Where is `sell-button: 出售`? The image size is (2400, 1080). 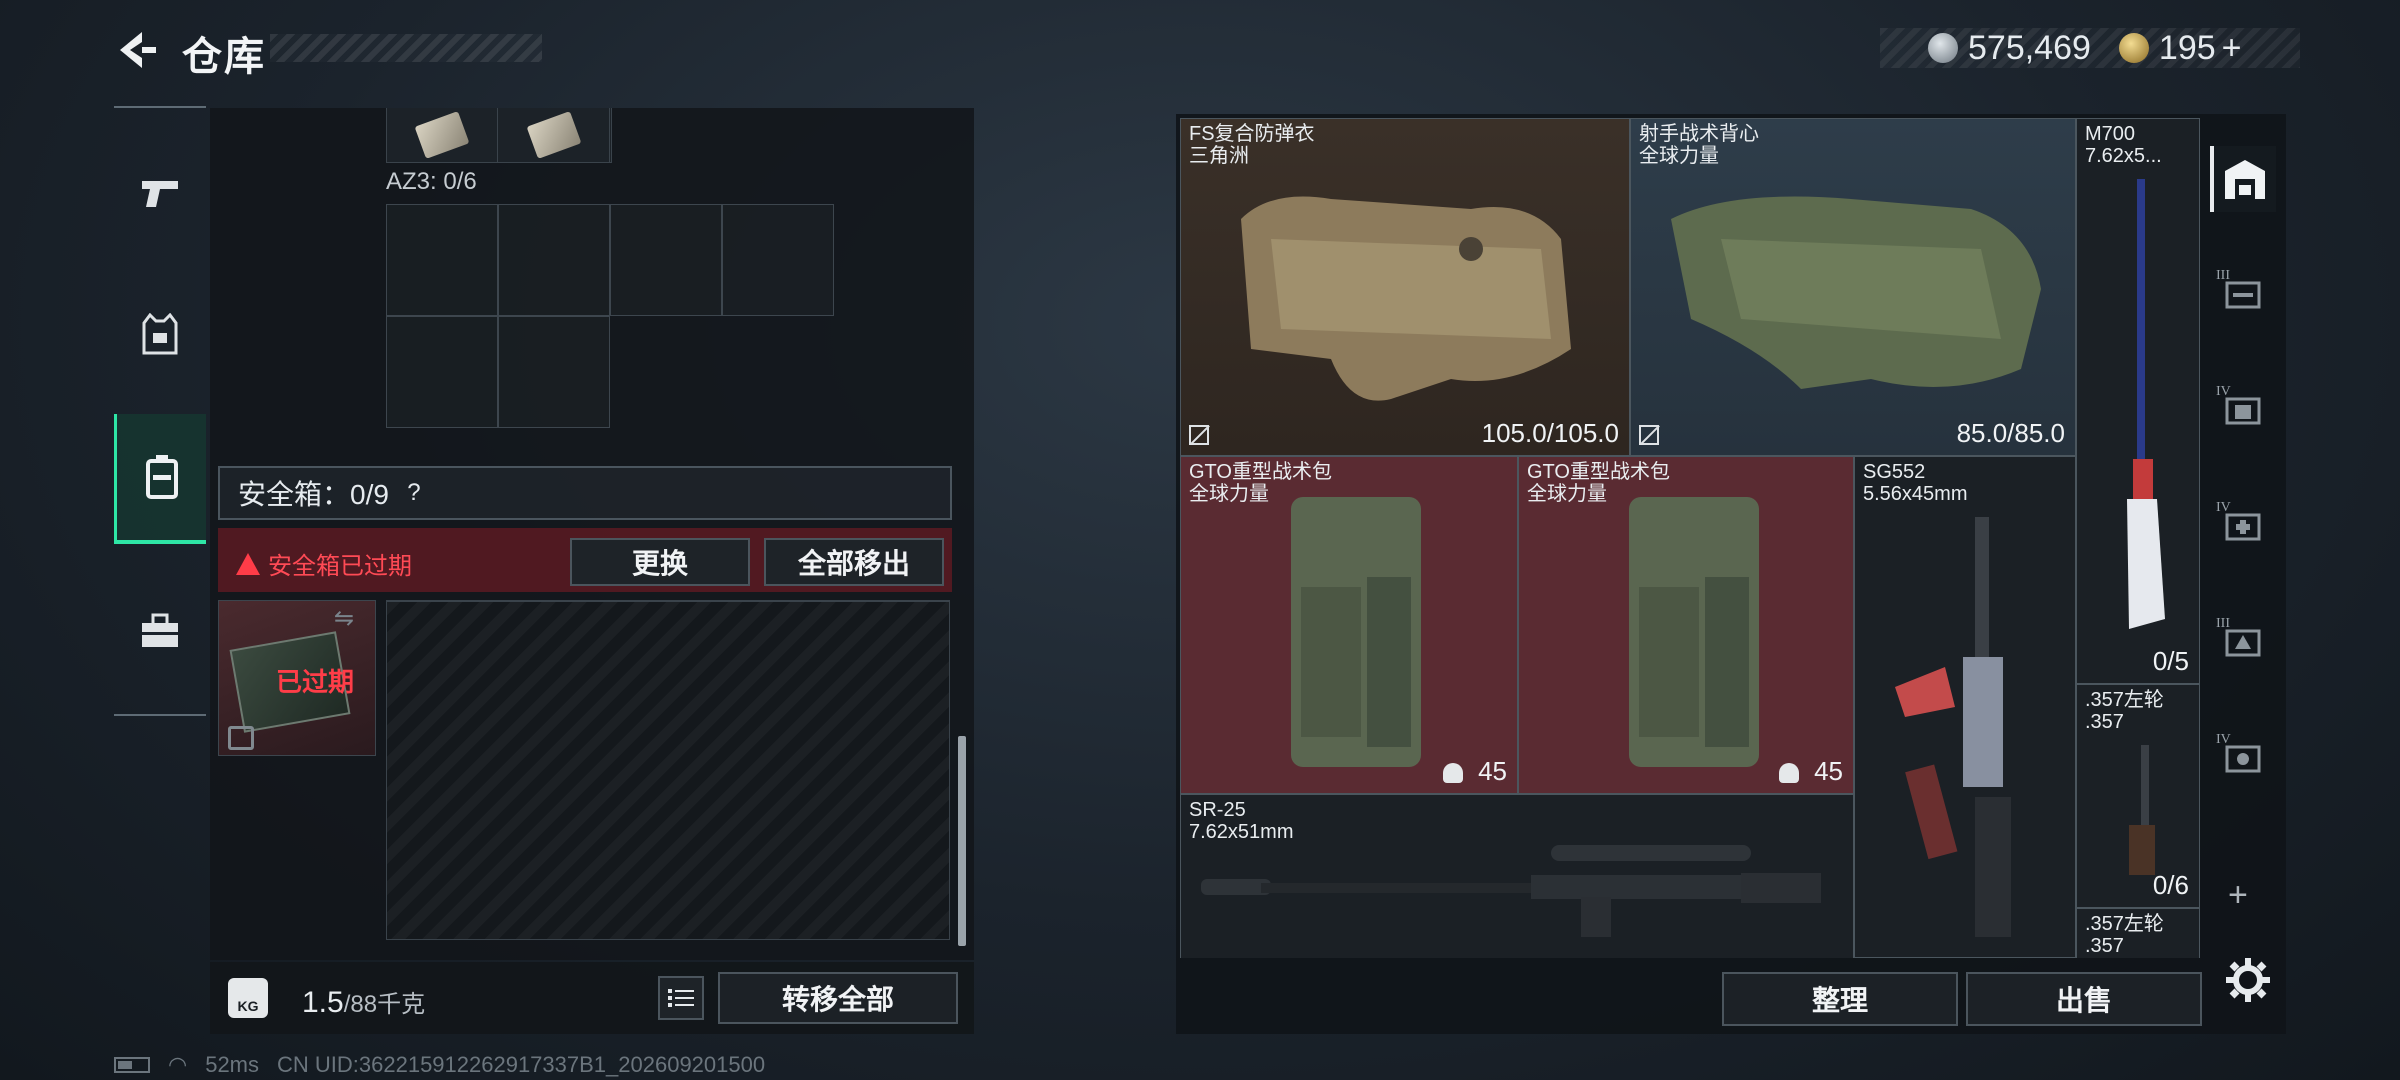
sell-button: 出售 is located at coordinates (2084, 999).